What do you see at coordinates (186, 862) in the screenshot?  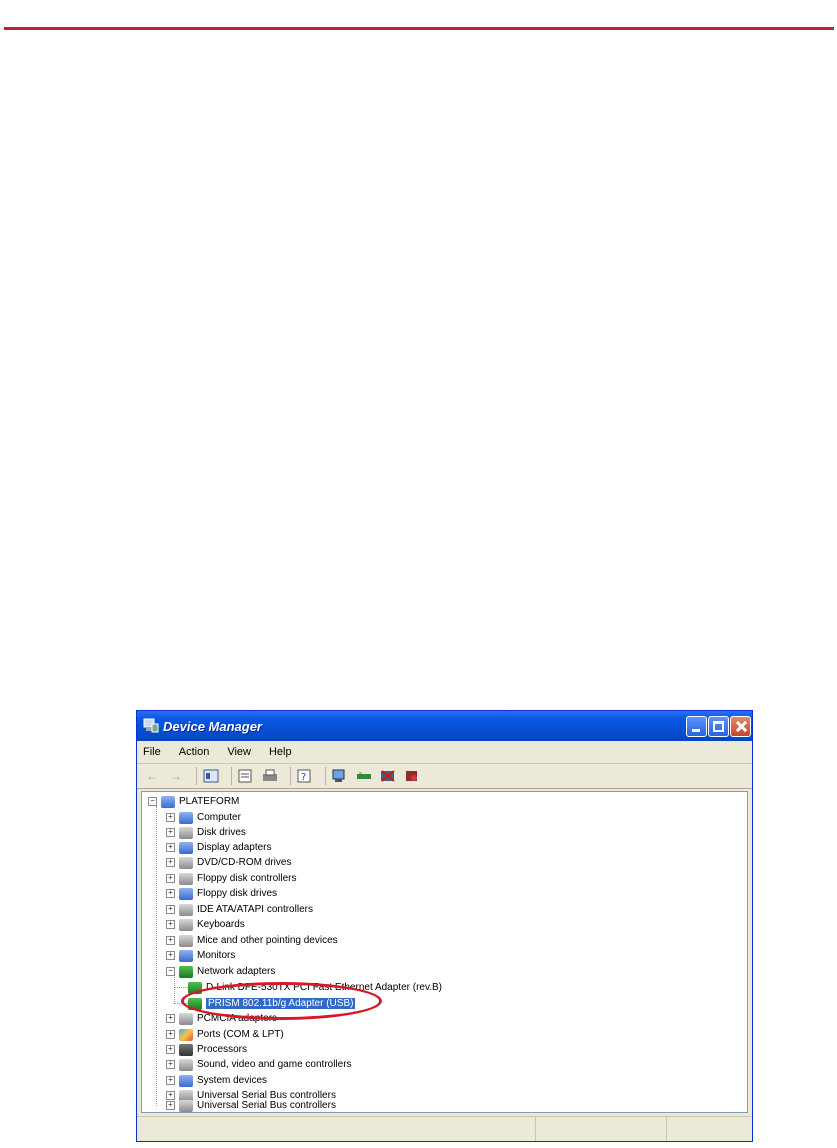 I see `cdrom-icon` at bounding box center [186, 862].